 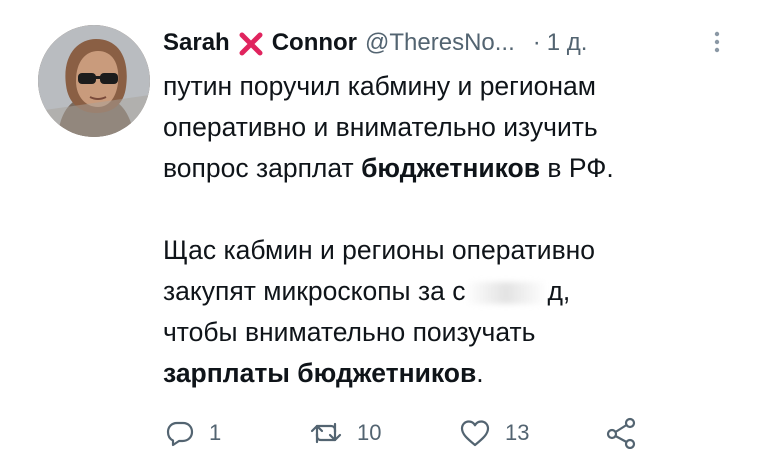 What do you see at coordinates (94, 81) in the screenshot?
I see `avatar` at bounding box center [94, 81].